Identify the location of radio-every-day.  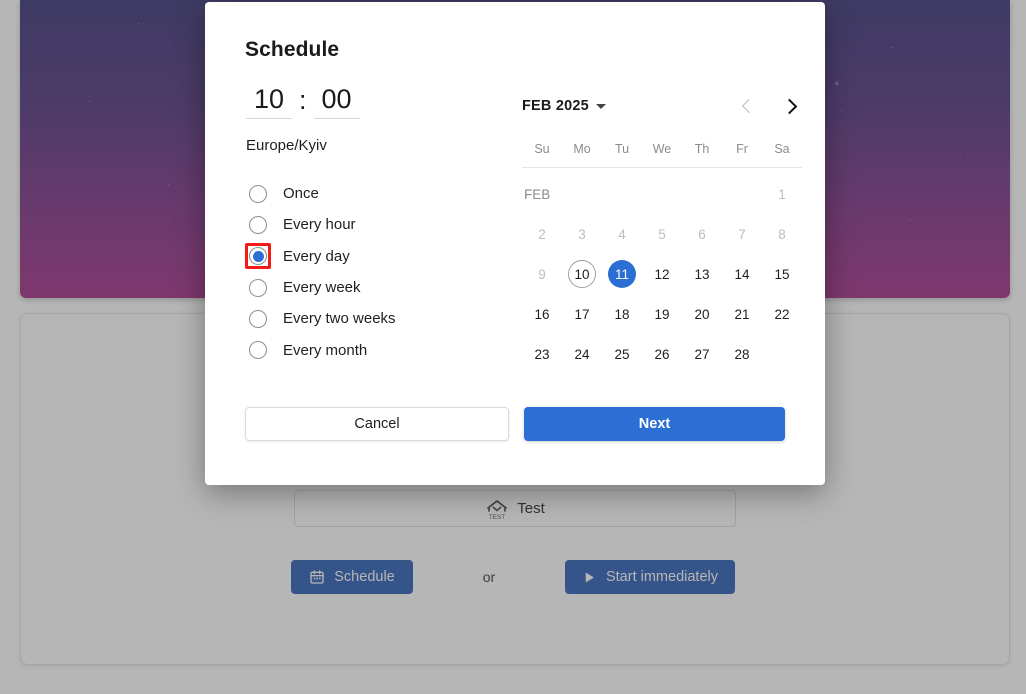
(258, 256).